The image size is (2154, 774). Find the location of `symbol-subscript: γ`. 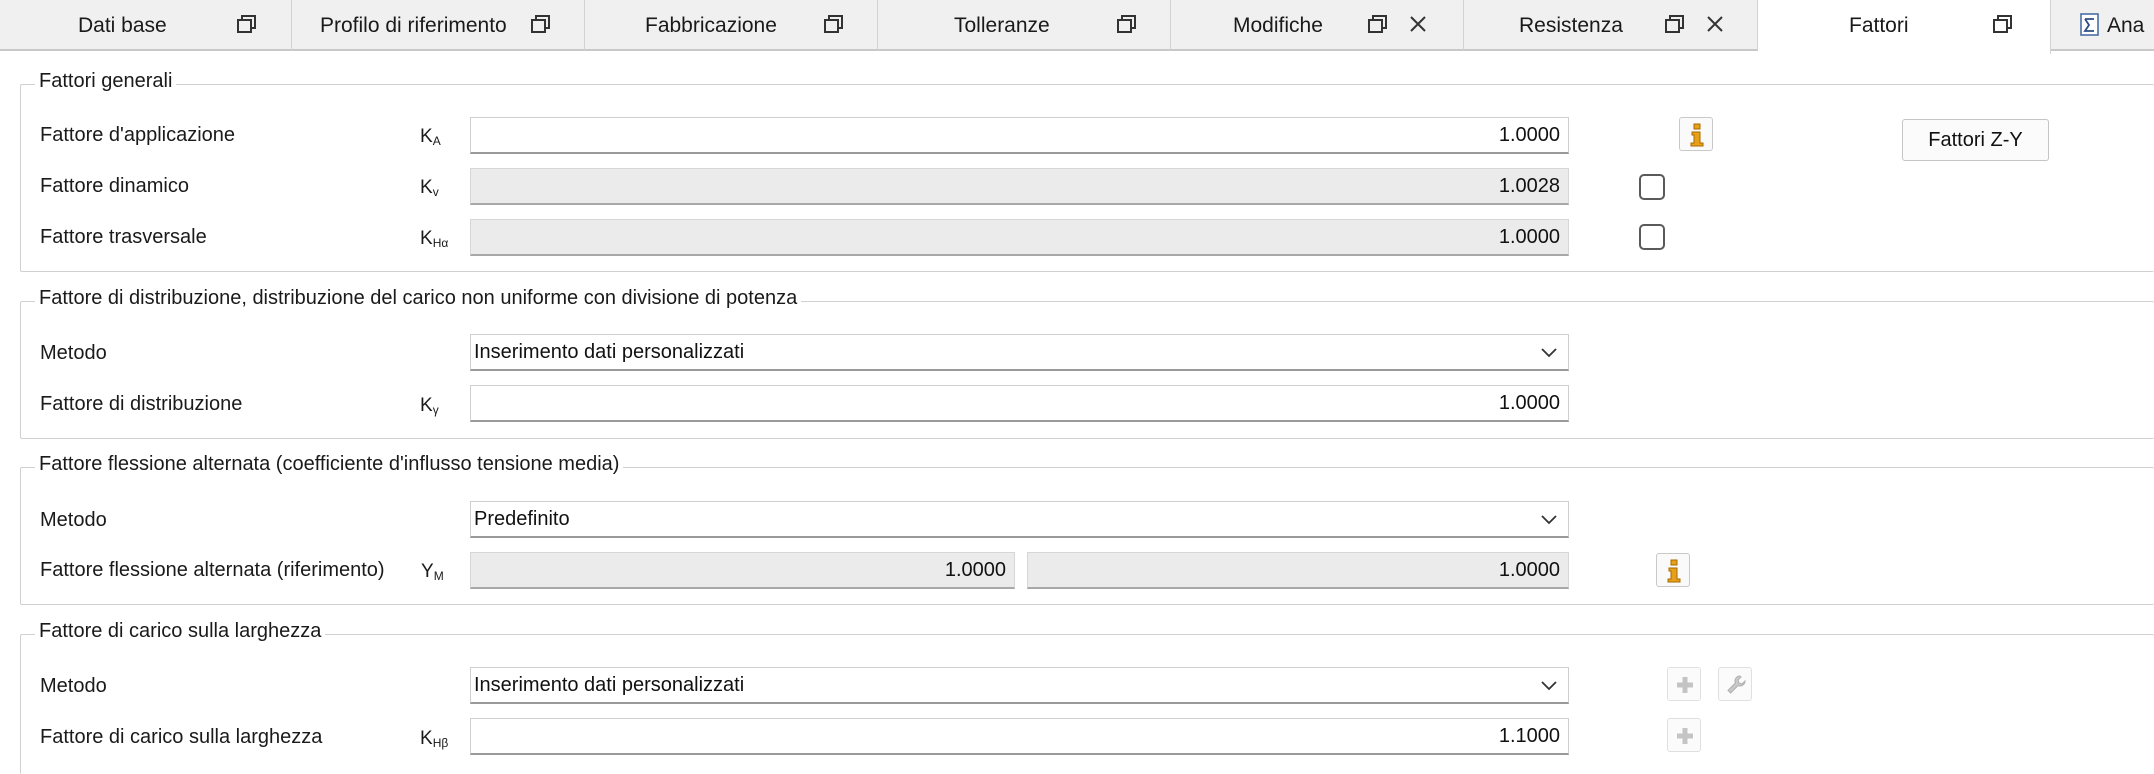

symbol-subscript: γ is located at coordinates (435, 410).